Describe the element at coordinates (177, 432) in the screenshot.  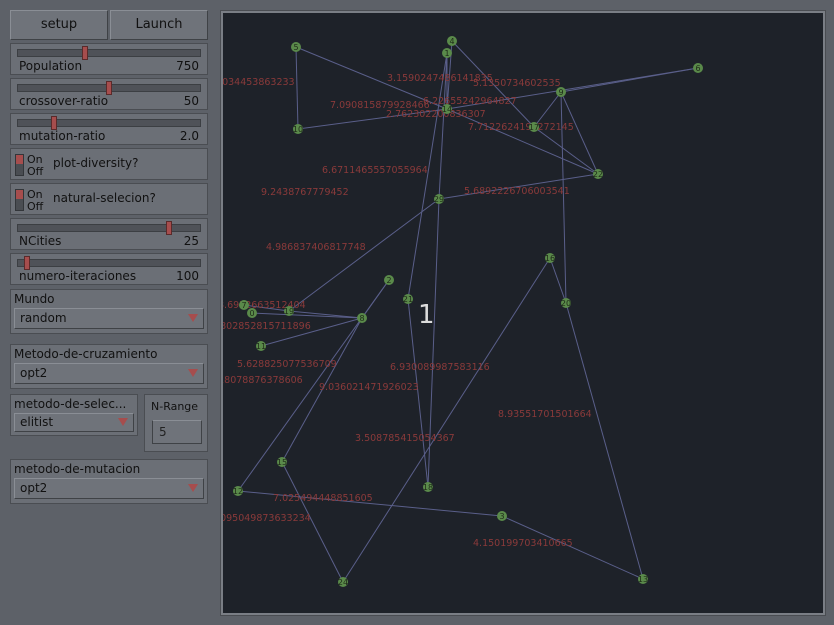
I see `n-range-input: 5` at that location.